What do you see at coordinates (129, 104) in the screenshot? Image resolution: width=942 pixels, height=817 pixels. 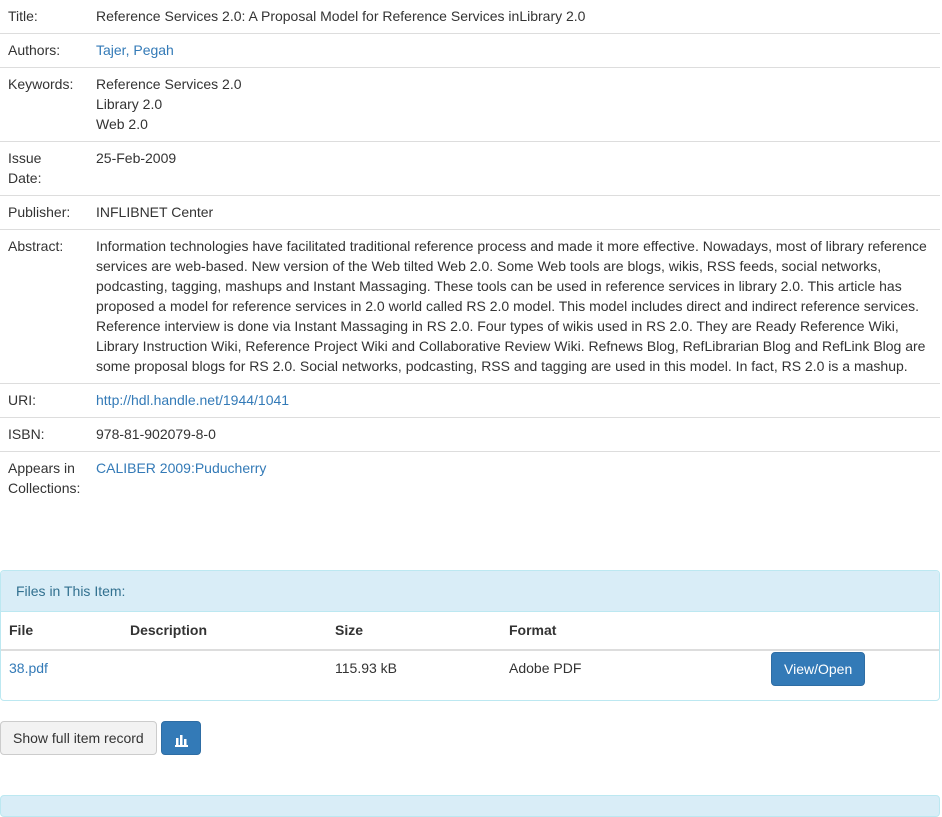 I see `keyword: Library 2.0` at bounding box center [129, 104].